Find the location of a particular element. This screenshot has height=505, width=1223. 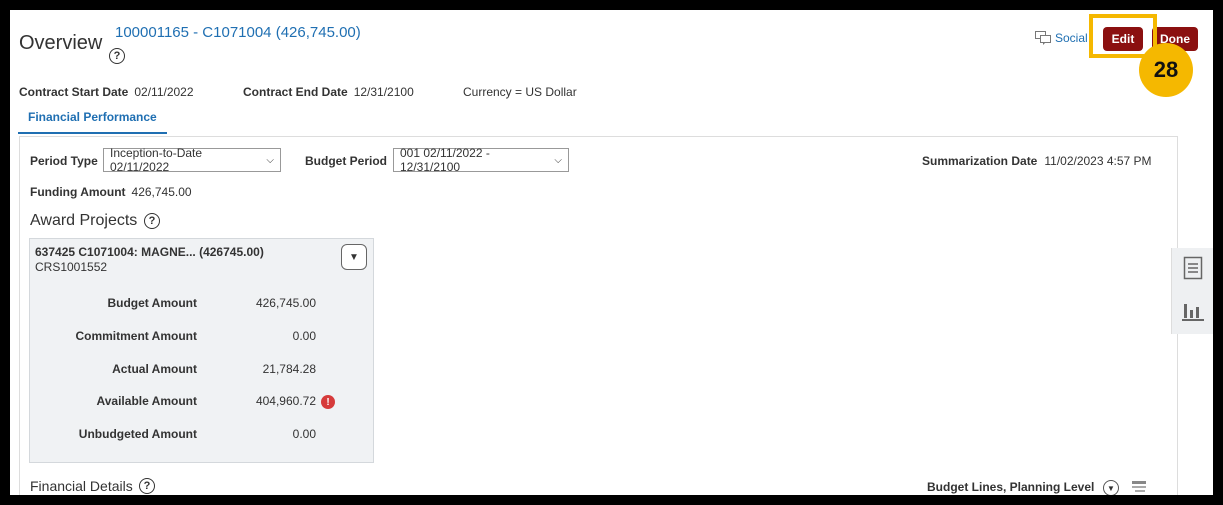

commitment-amount-value: 0.00 is located at coordinates (304, 336).